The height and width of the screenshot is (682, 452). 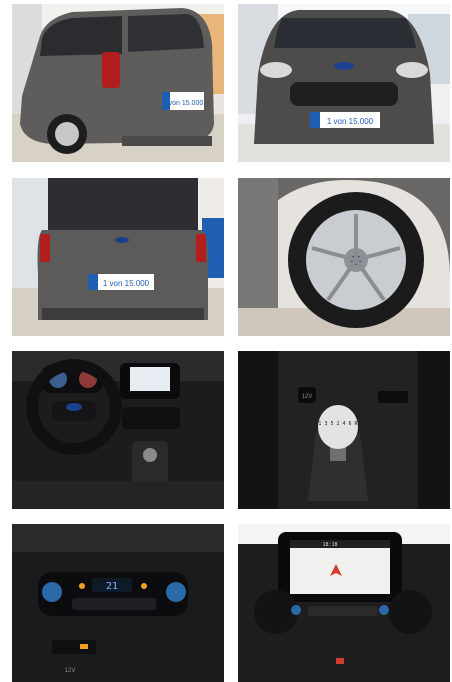 I want to click on wheel-closeup-image, so click(x=344, y=257).